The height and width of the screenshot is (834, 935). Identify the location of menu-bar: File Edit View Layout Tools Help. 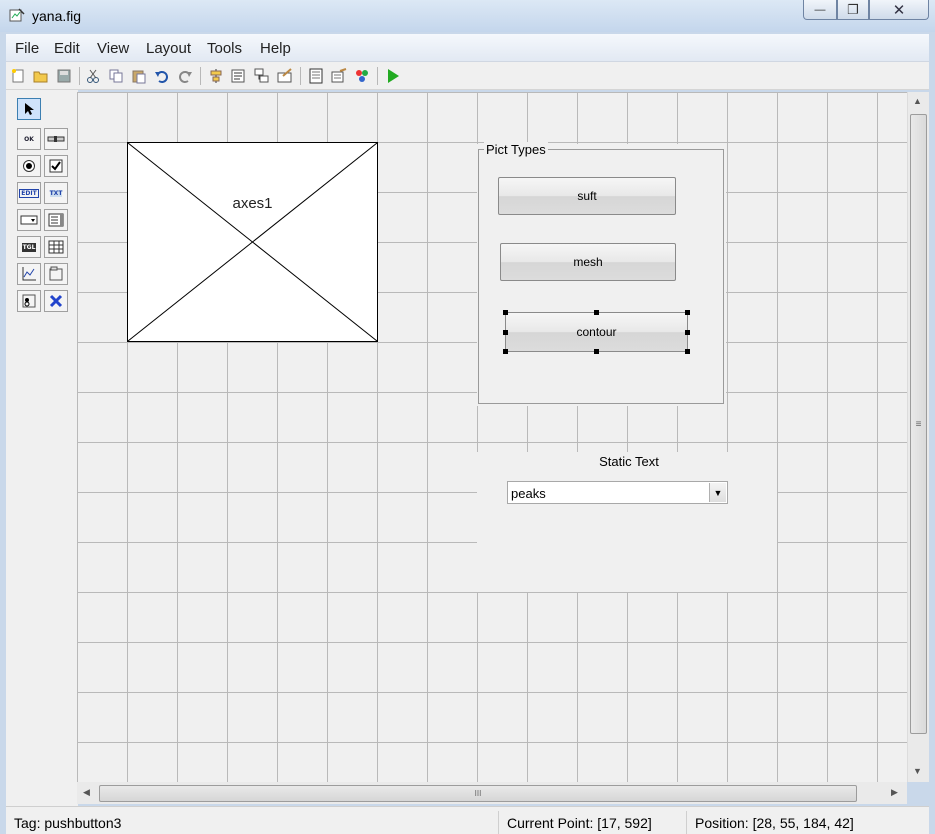
(467, 48).